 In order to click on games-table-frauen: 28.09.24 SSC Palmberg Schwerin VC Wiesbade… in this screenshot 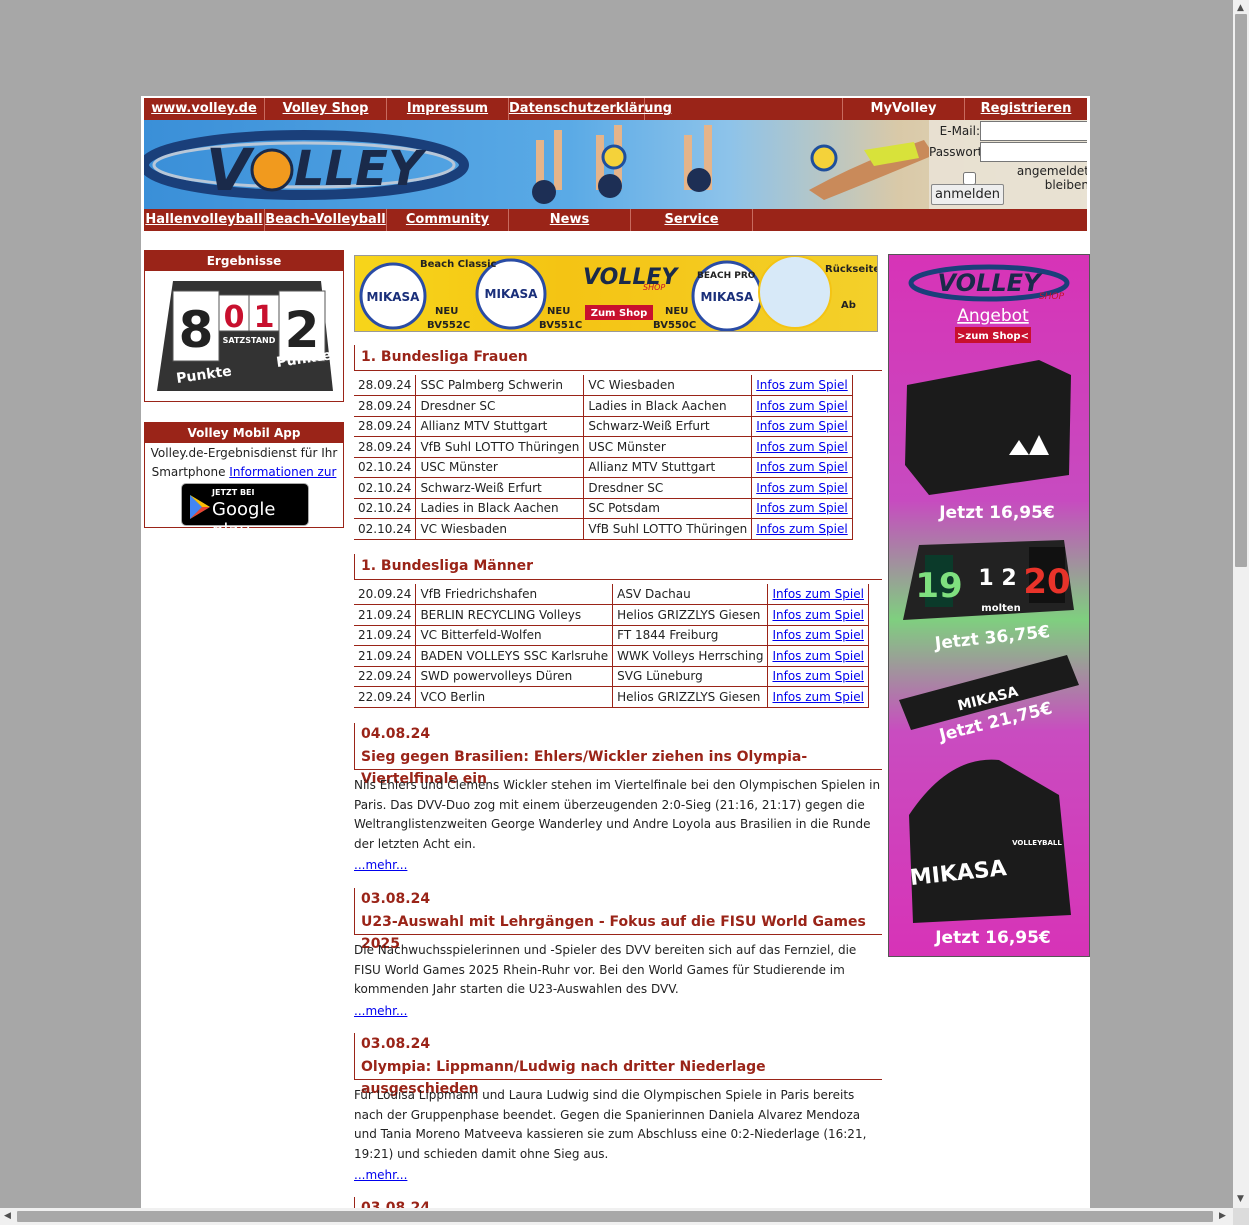, I will do `click(603, 457)`.